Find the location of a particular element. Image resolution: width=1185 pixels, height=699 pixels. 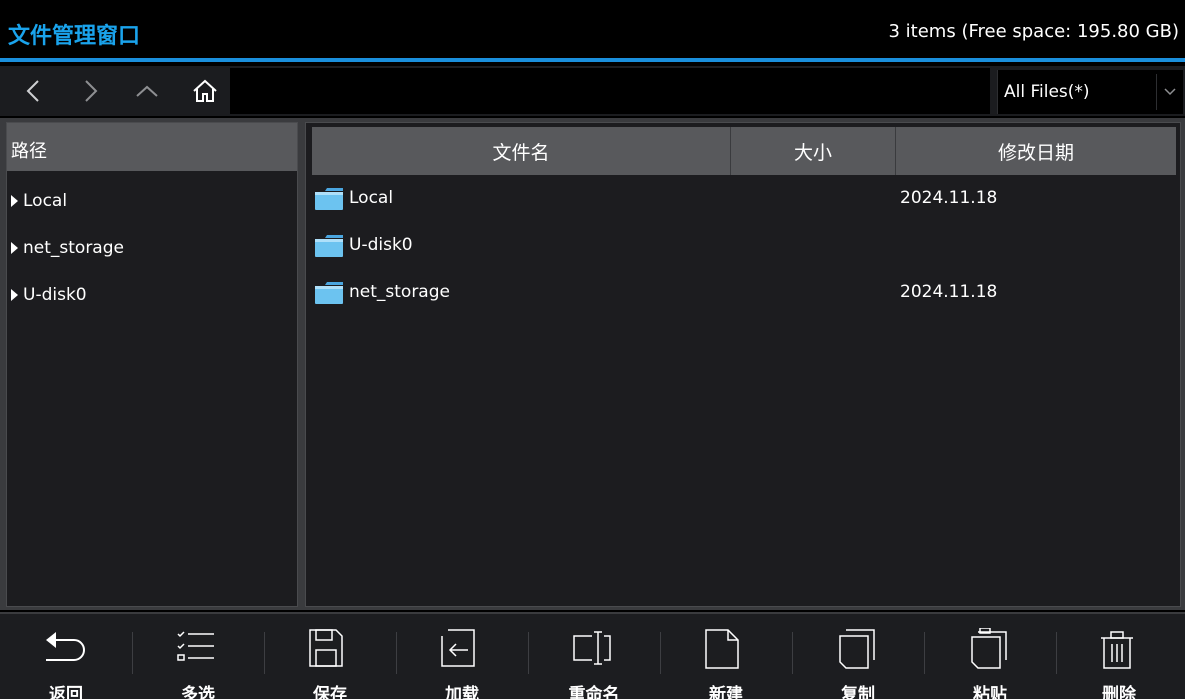

home-icon is located at coordinates (205, 90).